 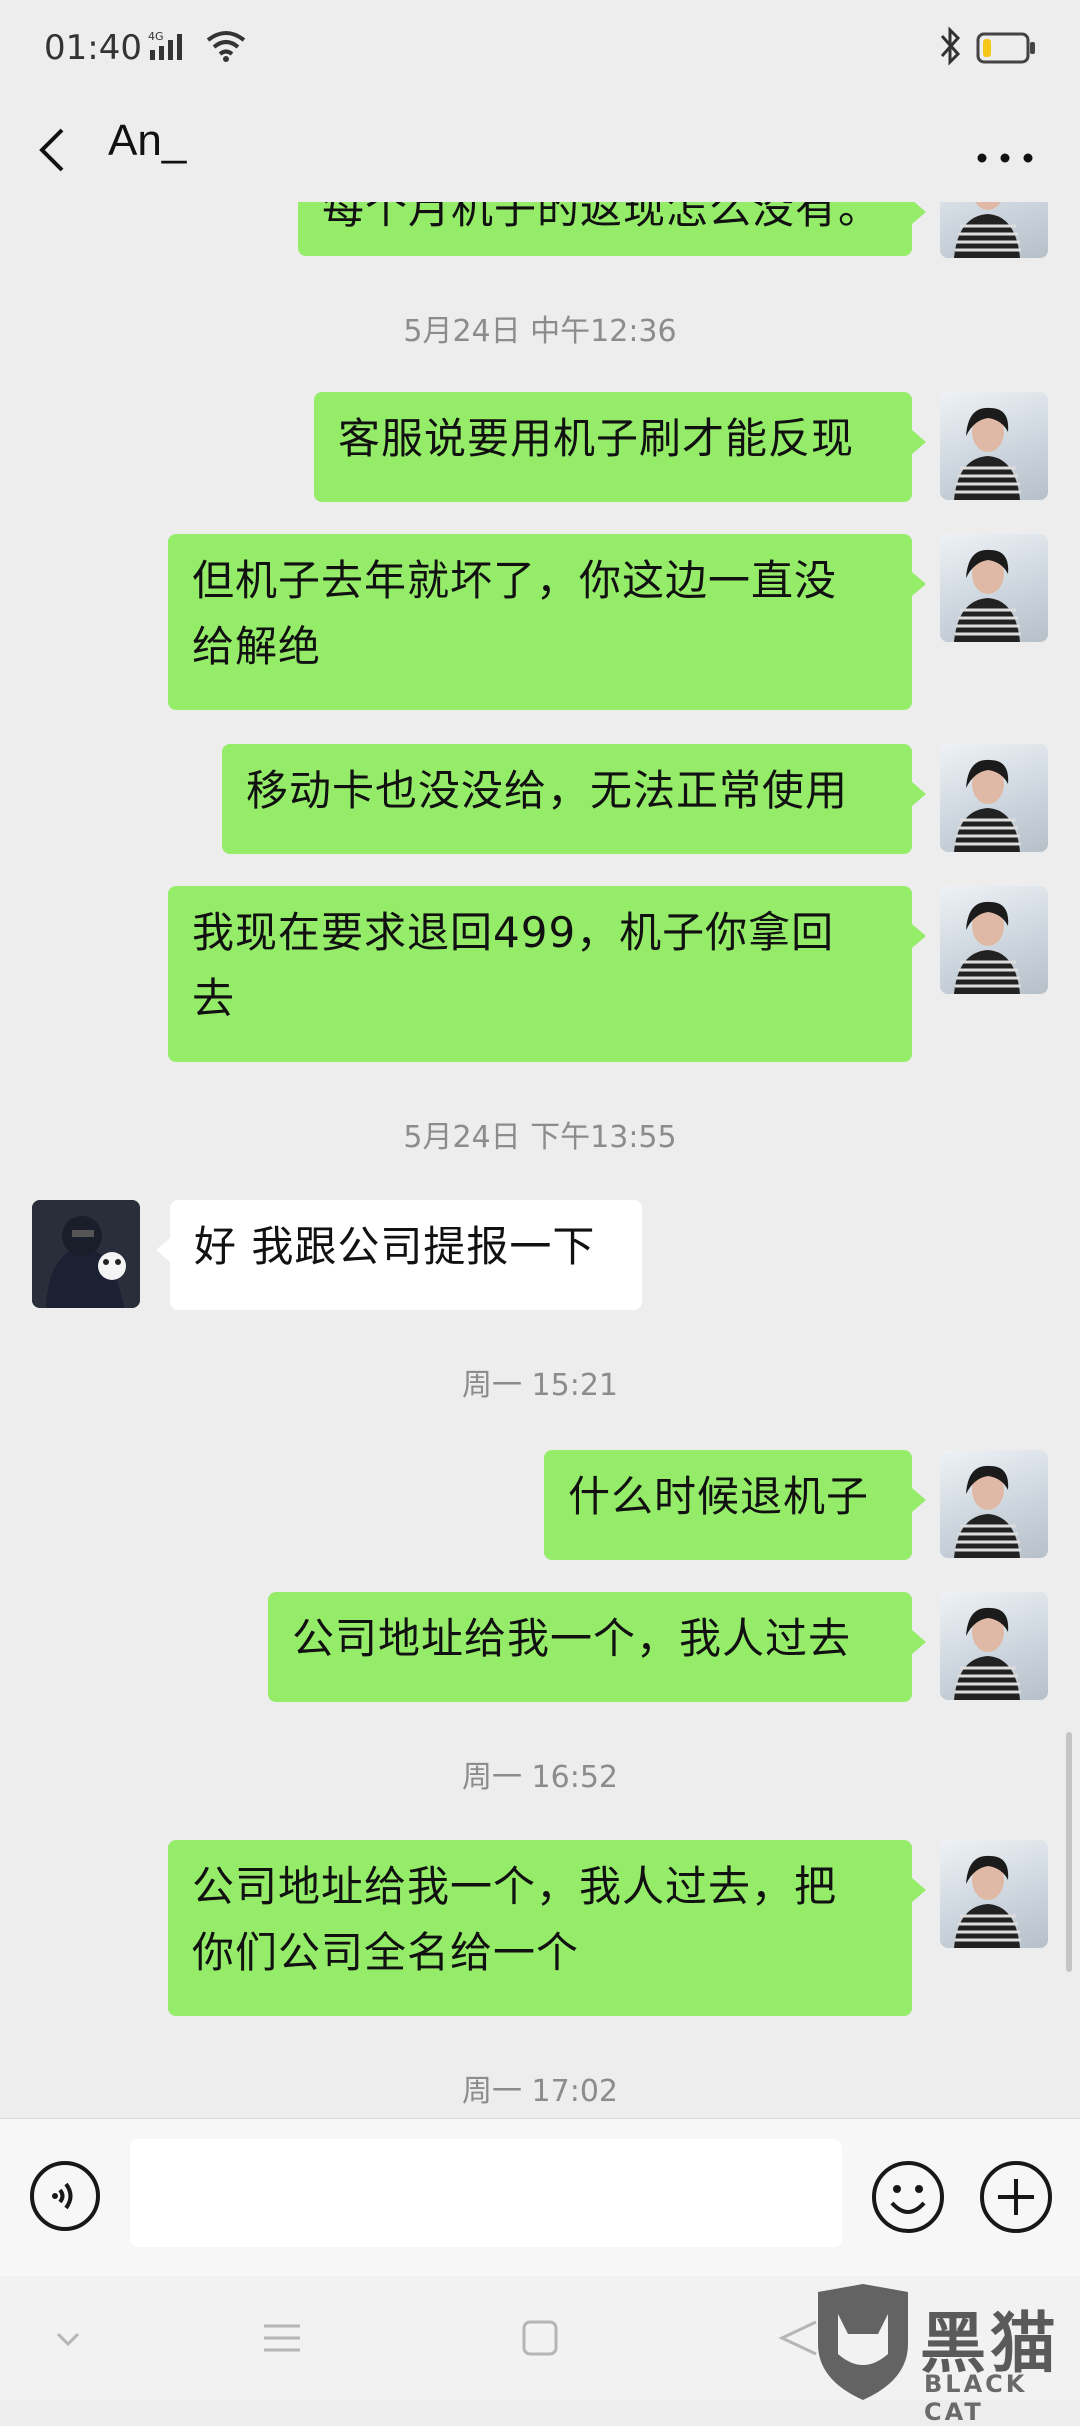 I want to click on avatar-contact, so click(x=86, y=1254).